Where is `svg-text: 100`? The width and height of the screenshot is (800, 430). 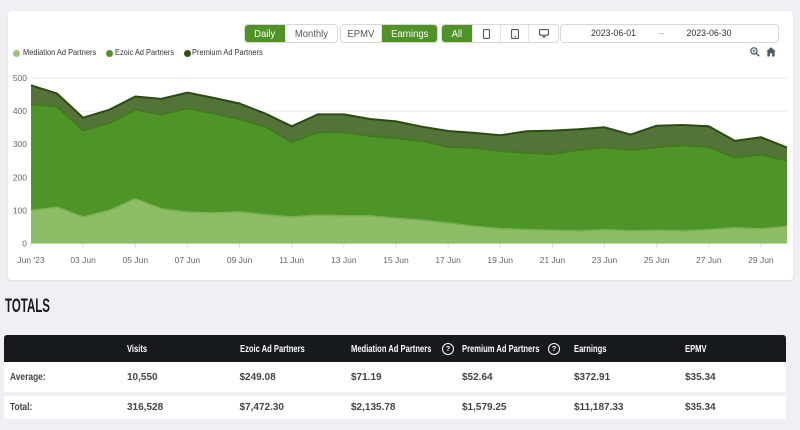
svg-text: 100 is located at coordinates (20, 210).